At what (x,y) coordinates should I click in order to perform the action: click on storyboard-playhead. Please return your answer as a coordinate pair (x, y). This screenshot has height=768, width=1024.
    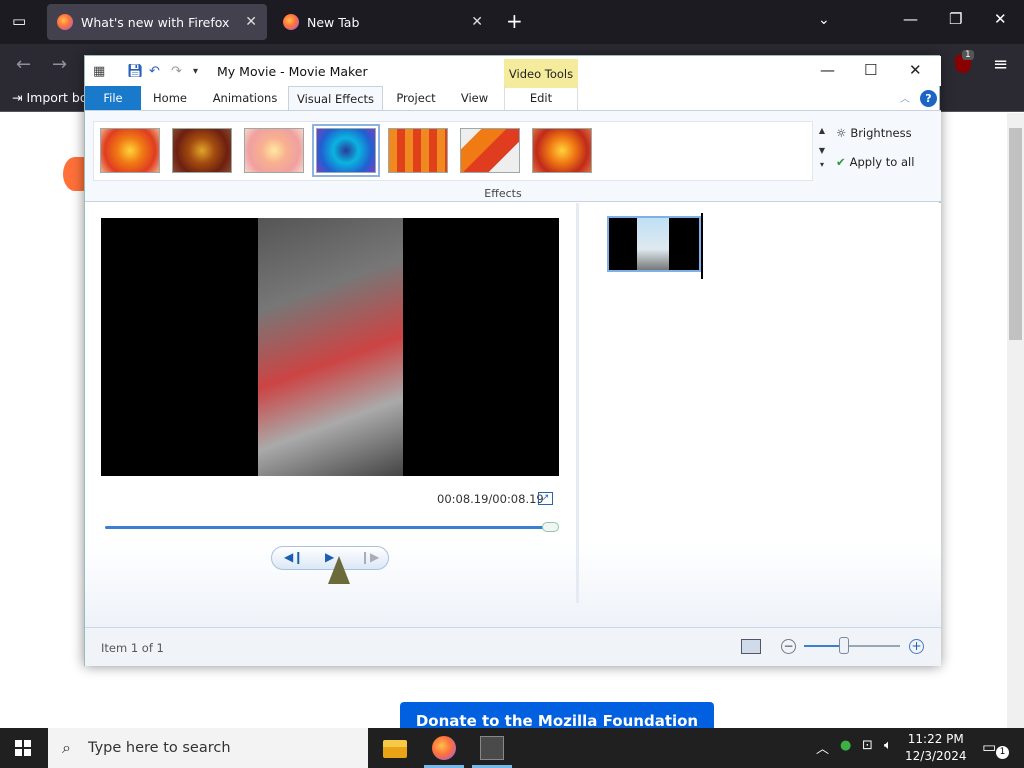
    Looking at the image, I should click on (702, 246).